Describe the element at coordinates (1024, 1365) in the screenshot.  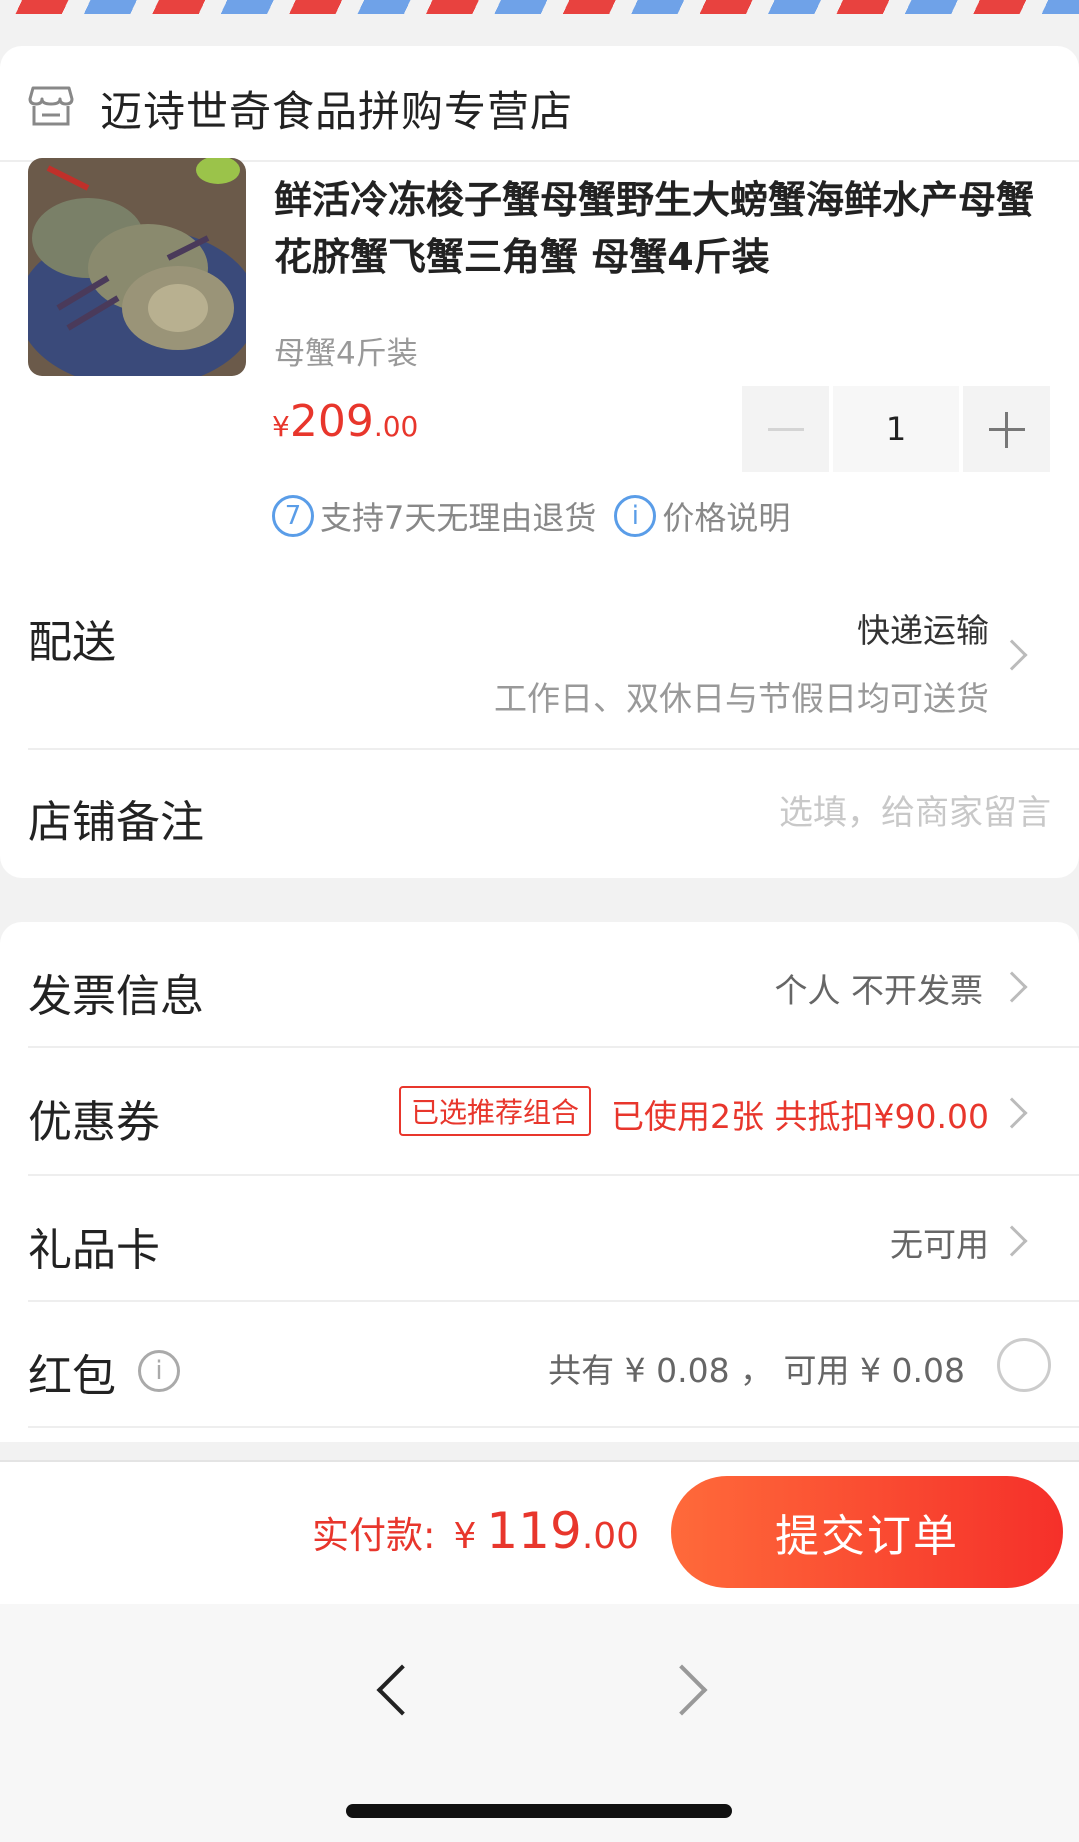
I see `red-packet-radio` at that location.